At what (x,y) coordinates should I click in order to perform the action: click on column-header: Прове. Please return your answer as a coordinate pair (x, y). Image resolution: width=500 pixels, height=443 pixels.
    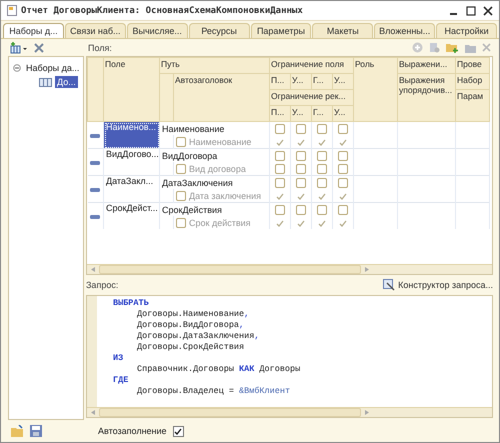
    Looking at the image, I should click on (473, 66).